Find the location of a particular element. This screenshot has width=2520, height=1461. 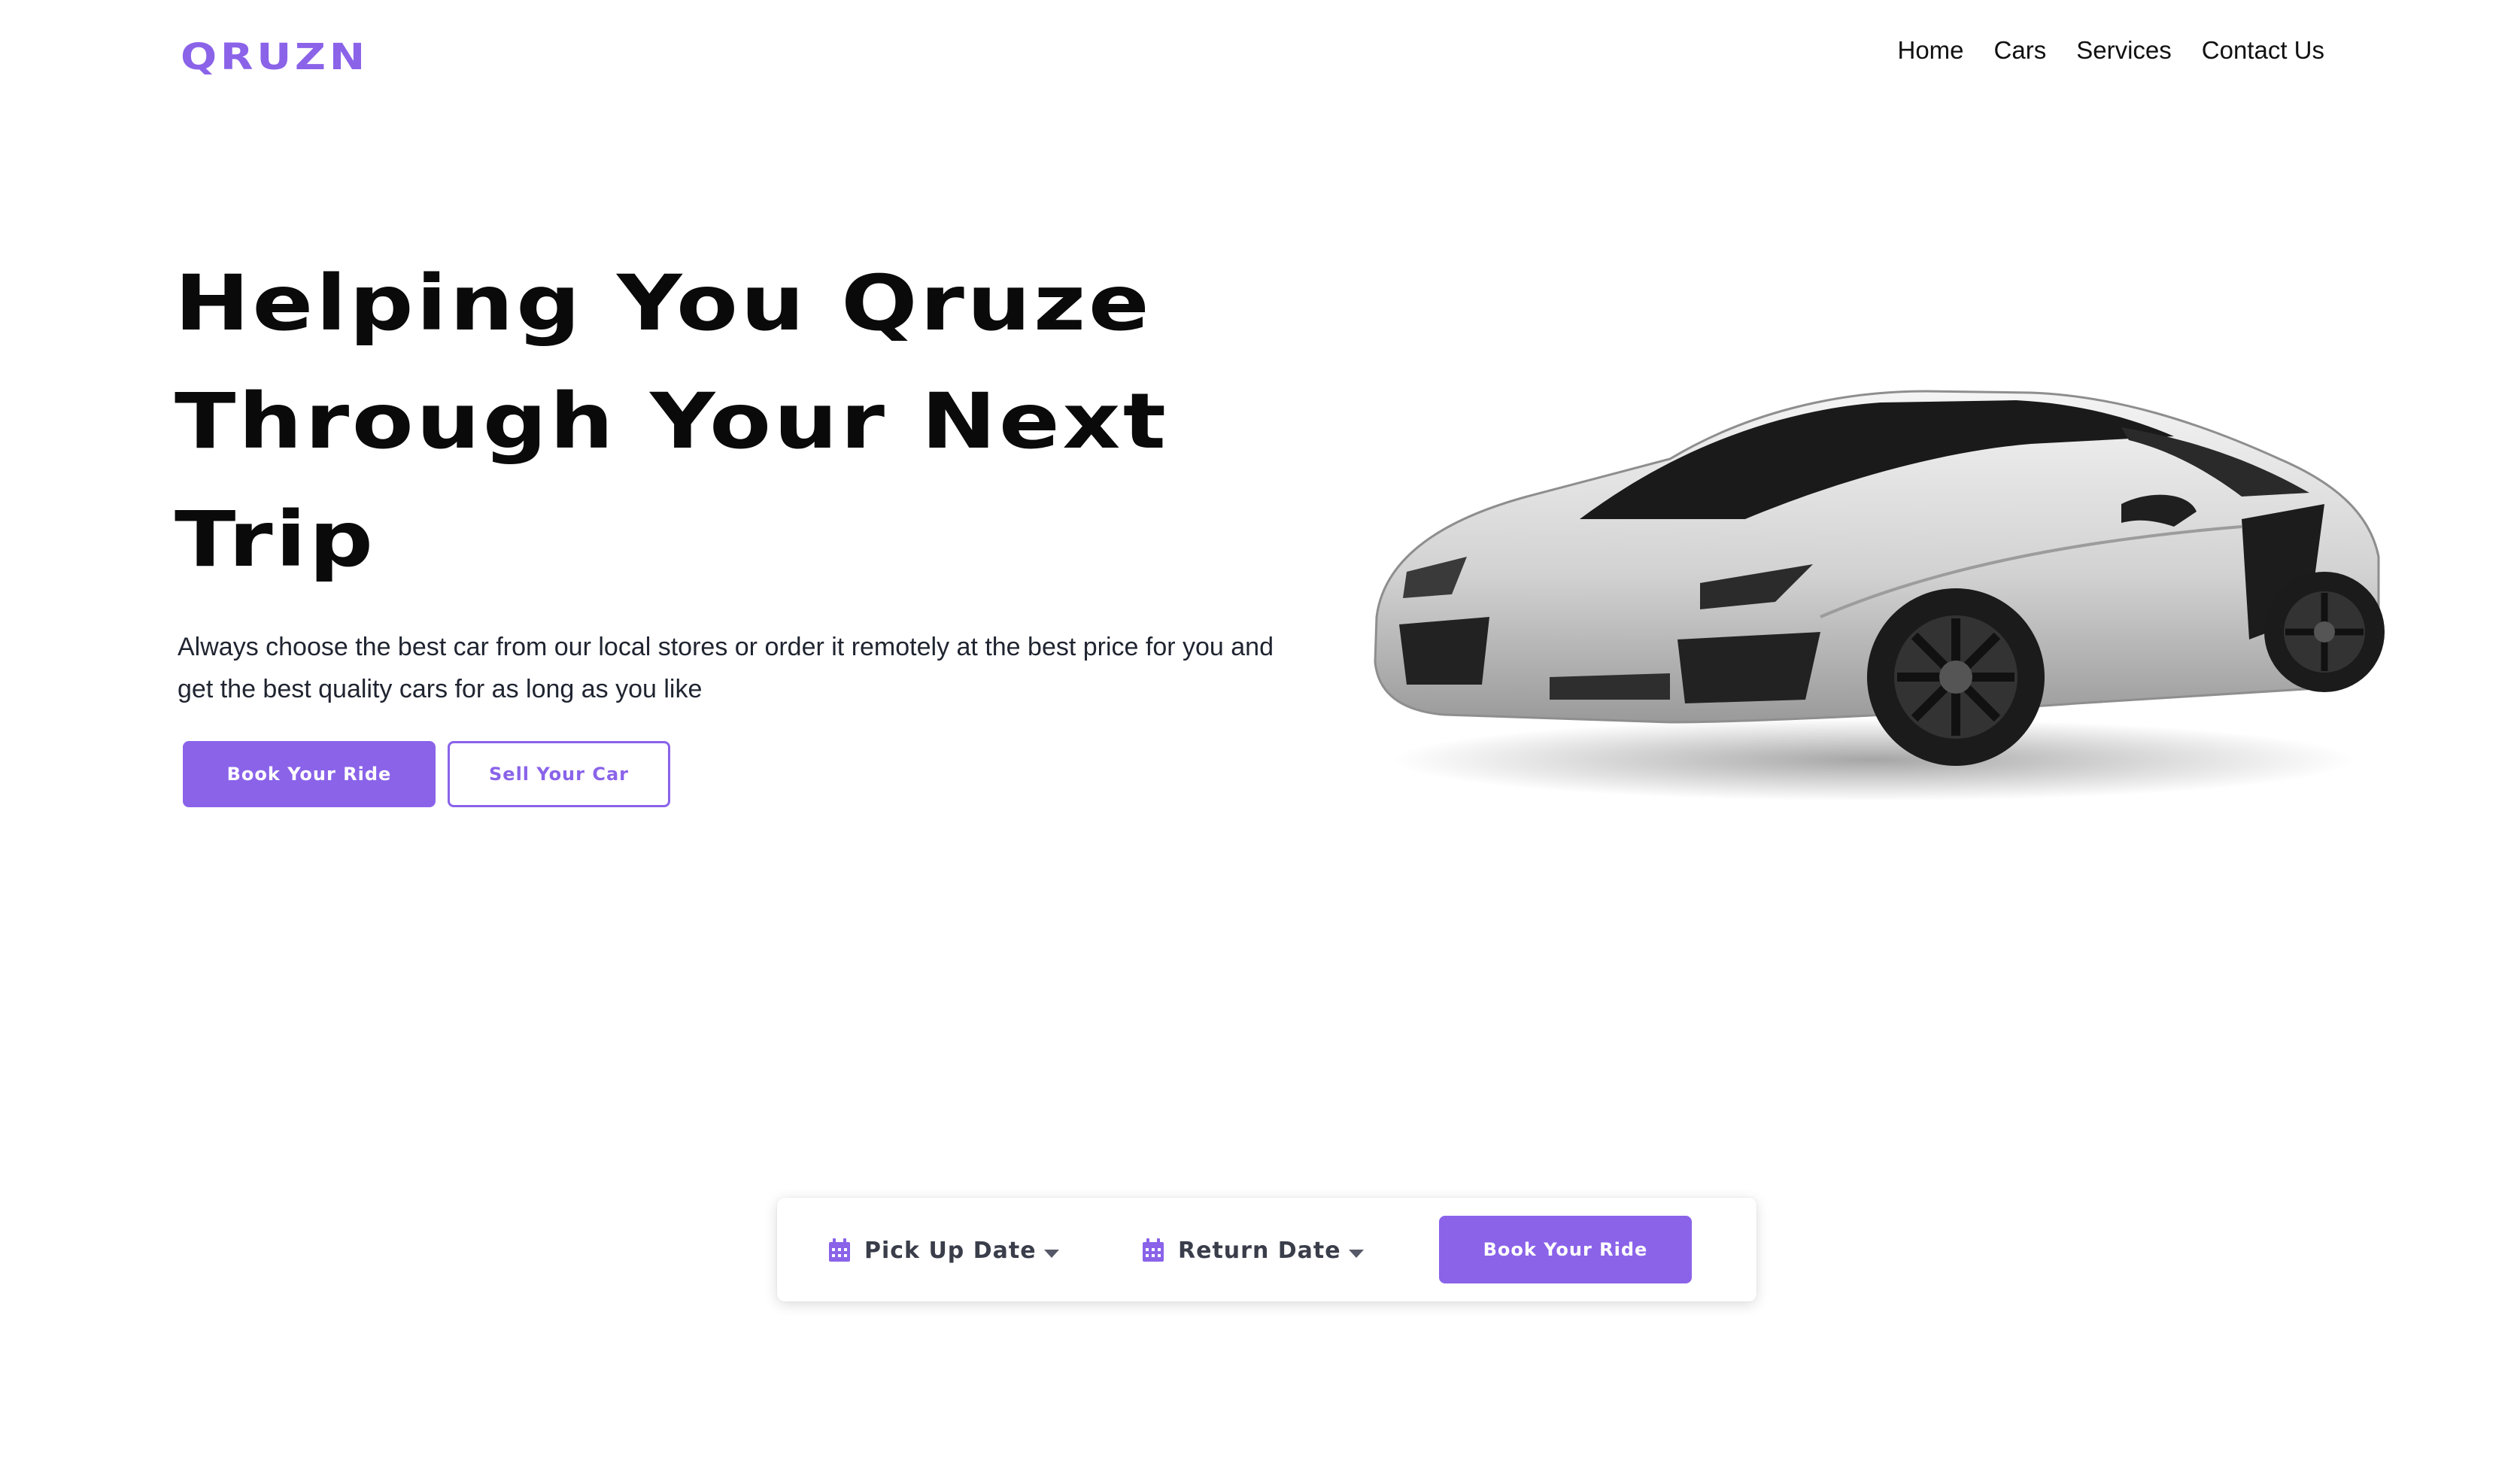

nav-item-contact-us: Contact Us is located at coordinates (2263, 50).